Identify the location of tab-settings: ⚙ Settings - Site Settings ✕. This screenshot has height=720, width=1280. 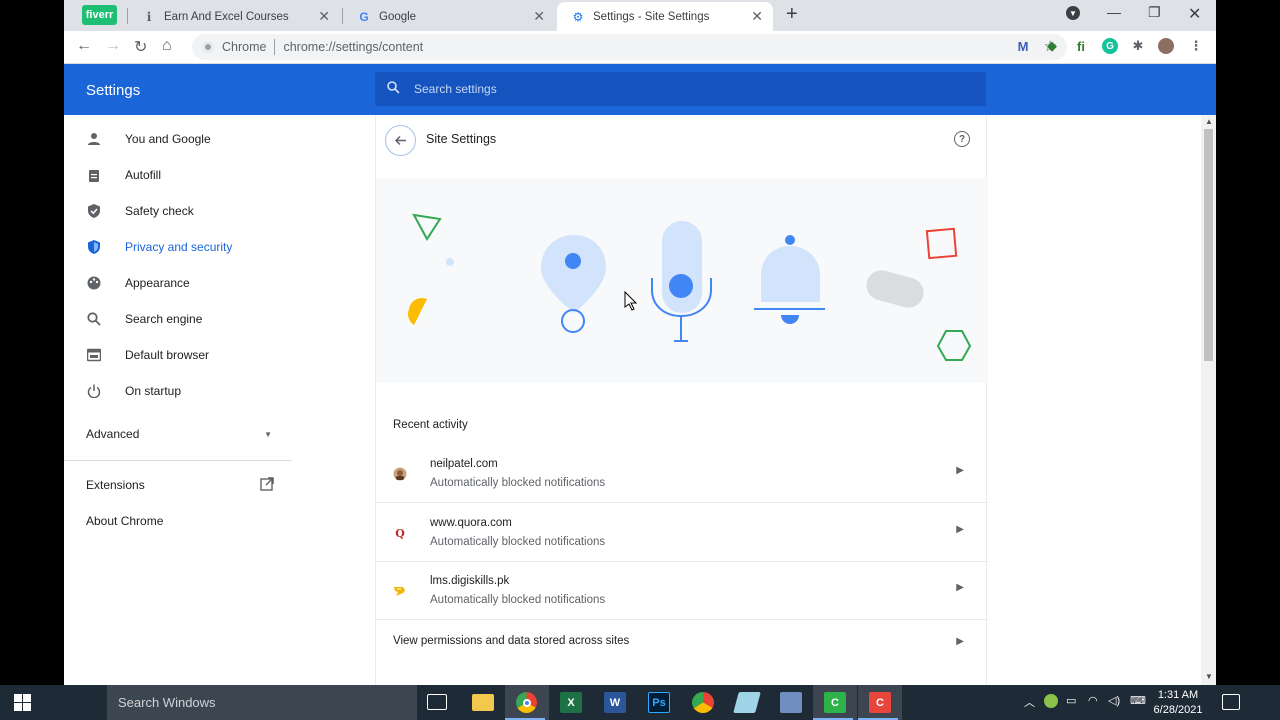
(665, 16).